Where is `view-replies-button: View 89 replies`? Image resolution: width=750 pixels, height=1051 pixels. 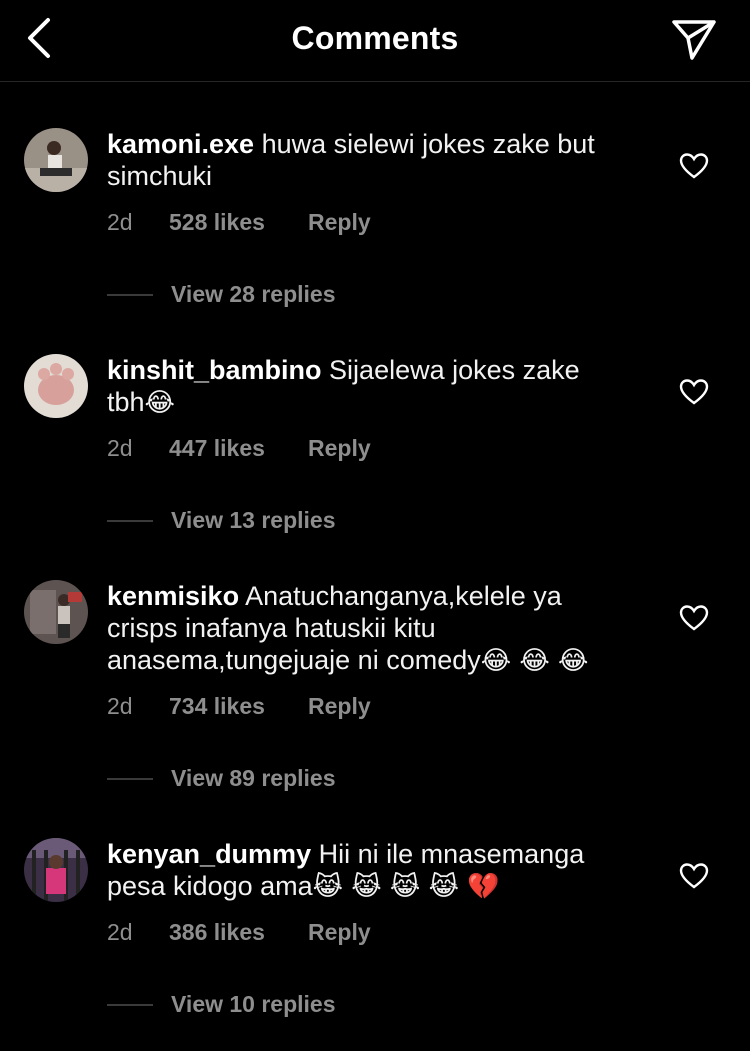
view-replies-button: View 89 replies is located at coordinates (221, 778).